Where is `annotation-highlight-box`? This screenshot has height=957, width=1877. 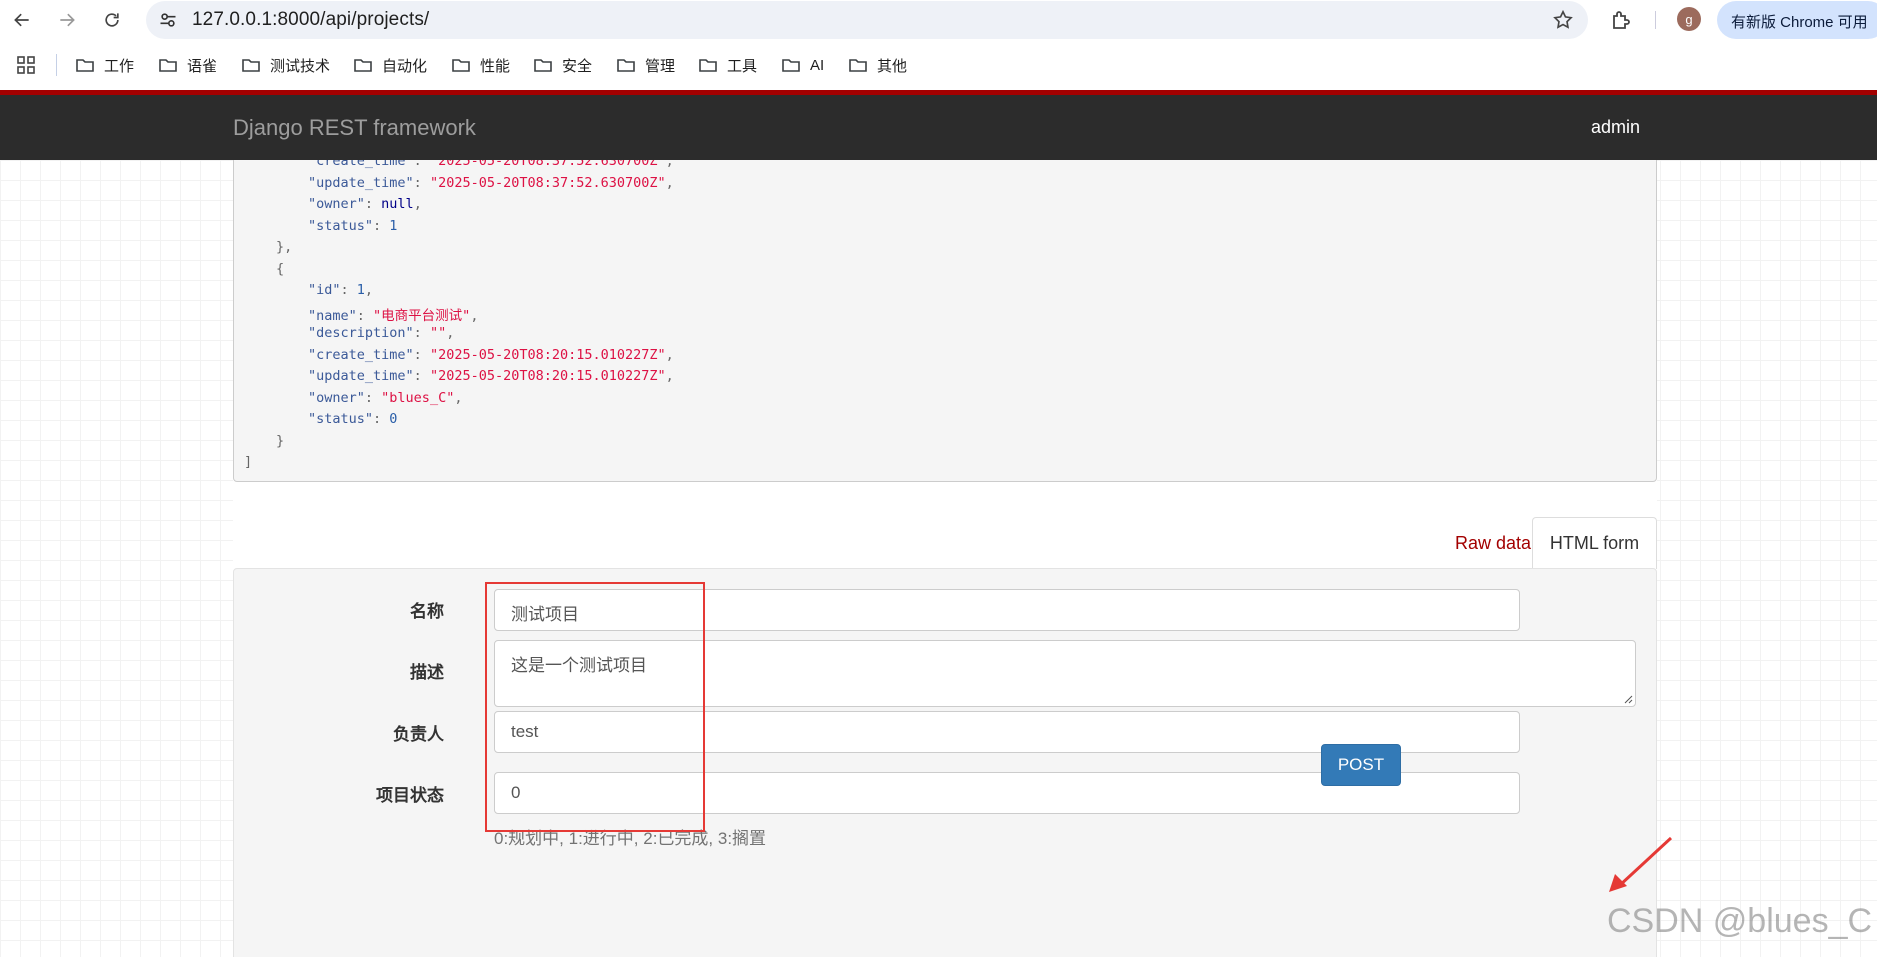
annotation-highlight-box is located at coordinates (595, 707).